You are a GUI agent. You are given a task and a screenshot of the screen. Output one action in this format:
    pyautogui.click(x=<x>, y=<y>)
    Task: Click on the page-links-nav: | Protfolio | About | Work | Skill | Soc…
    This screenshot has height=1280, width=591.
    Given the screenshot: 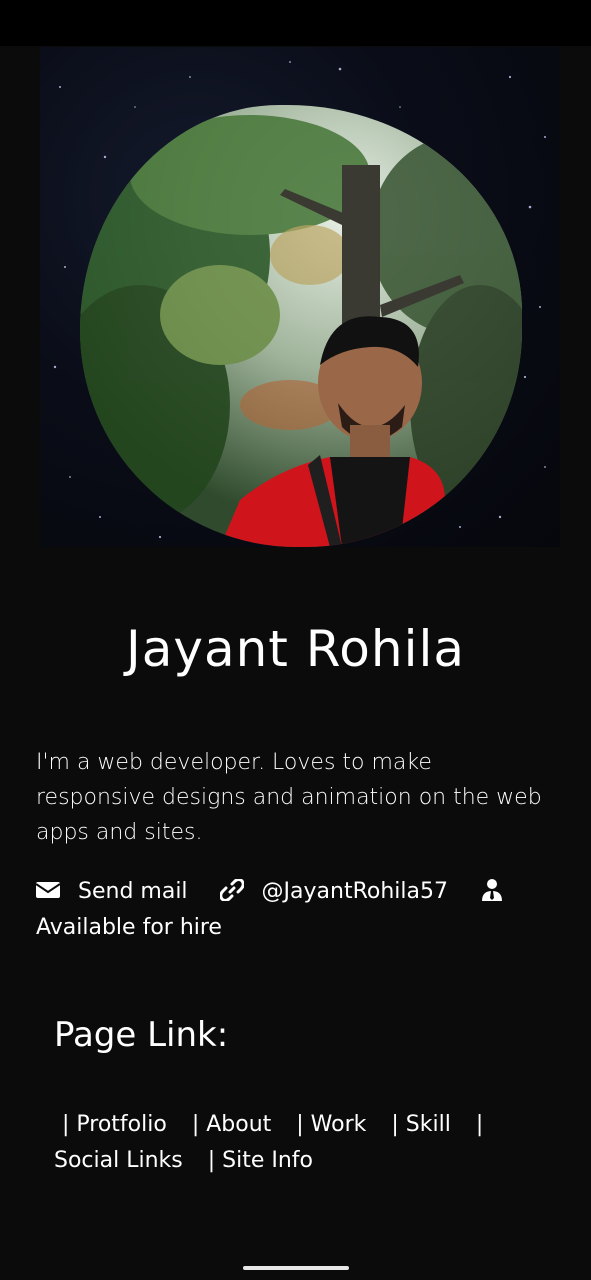 What is the action you would take?
    pyautogui.click(x=289, y=1143)
    